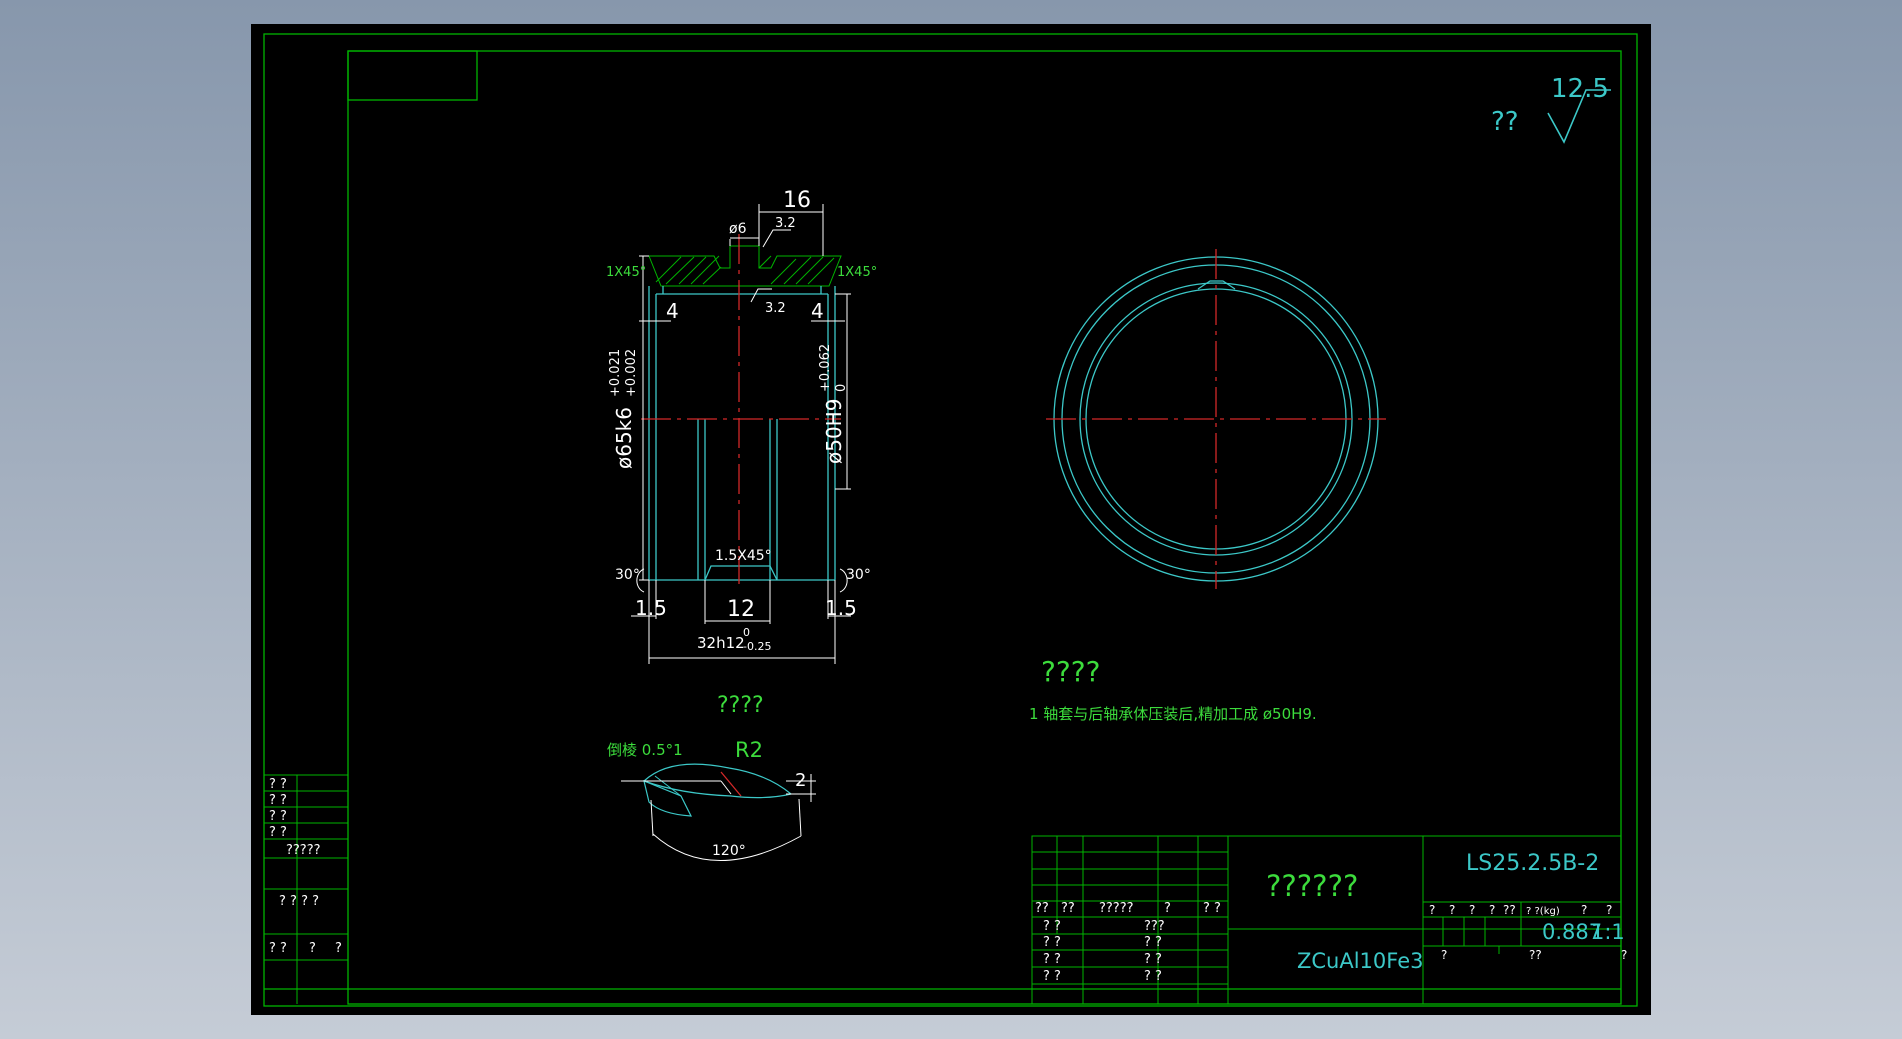 Image resolution: width=1902 pixels, height=1039 pixels. I want to click on stage-header-6: ? ?(kg), so click(1543, 911).